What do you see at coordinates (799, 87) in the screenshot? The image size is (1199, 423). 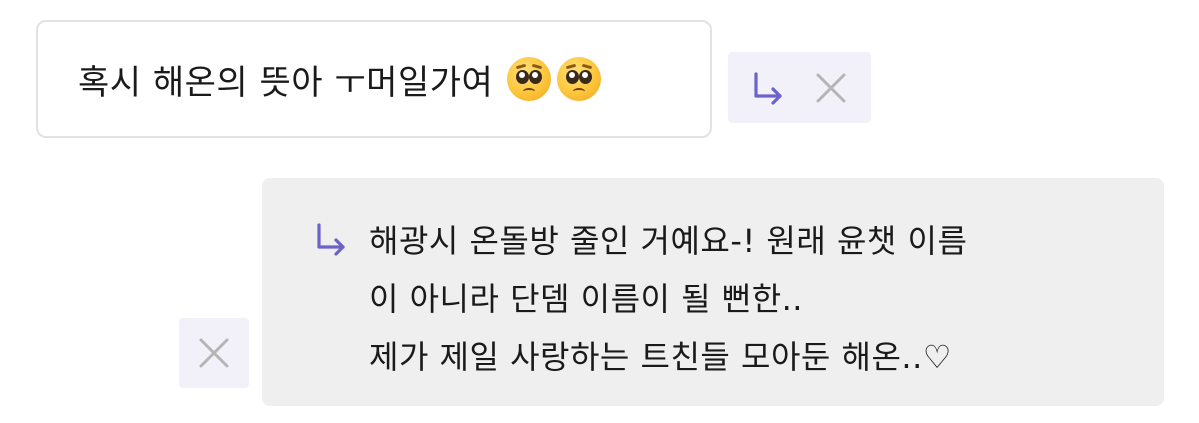 I see `question-action-box` at bounding box center [799, 87].